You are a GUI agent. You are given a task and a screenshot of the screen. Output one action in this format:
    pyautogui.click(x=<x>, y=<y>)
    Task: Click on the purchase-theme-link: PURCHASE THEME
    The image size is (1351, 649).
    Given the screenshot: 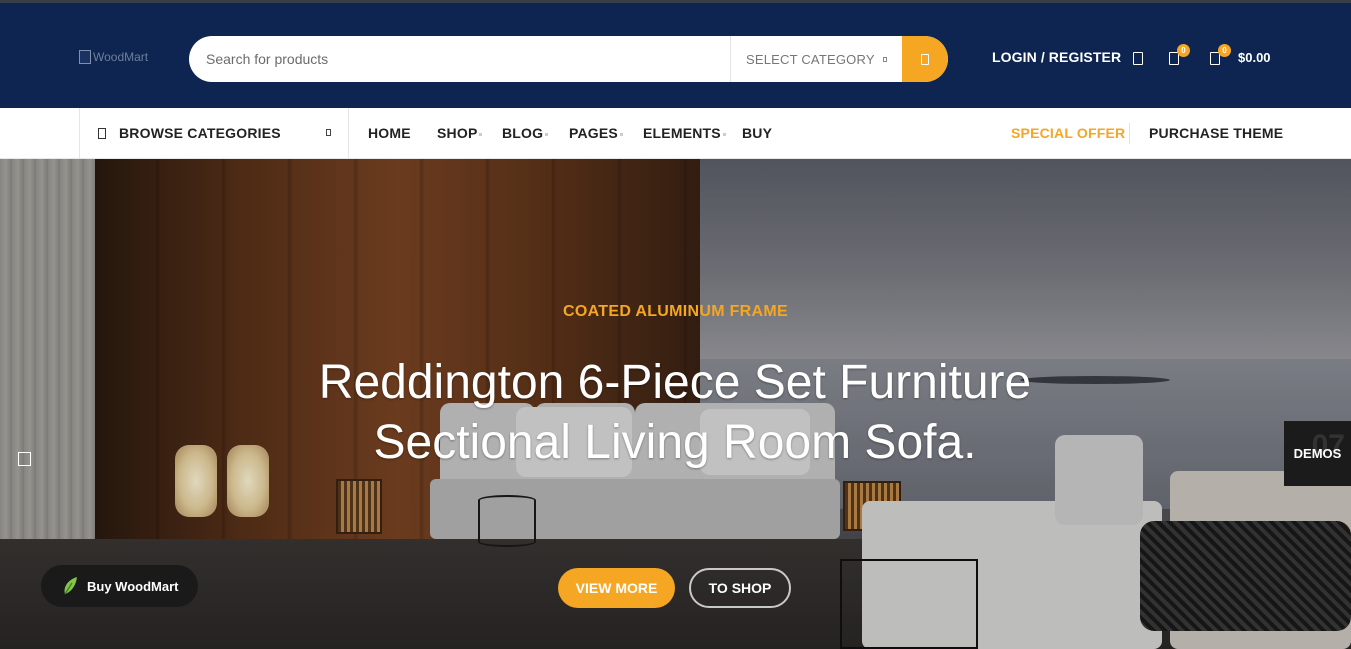 What is the action you would take?
    pyautogui.click(x=1216, y=133)
    